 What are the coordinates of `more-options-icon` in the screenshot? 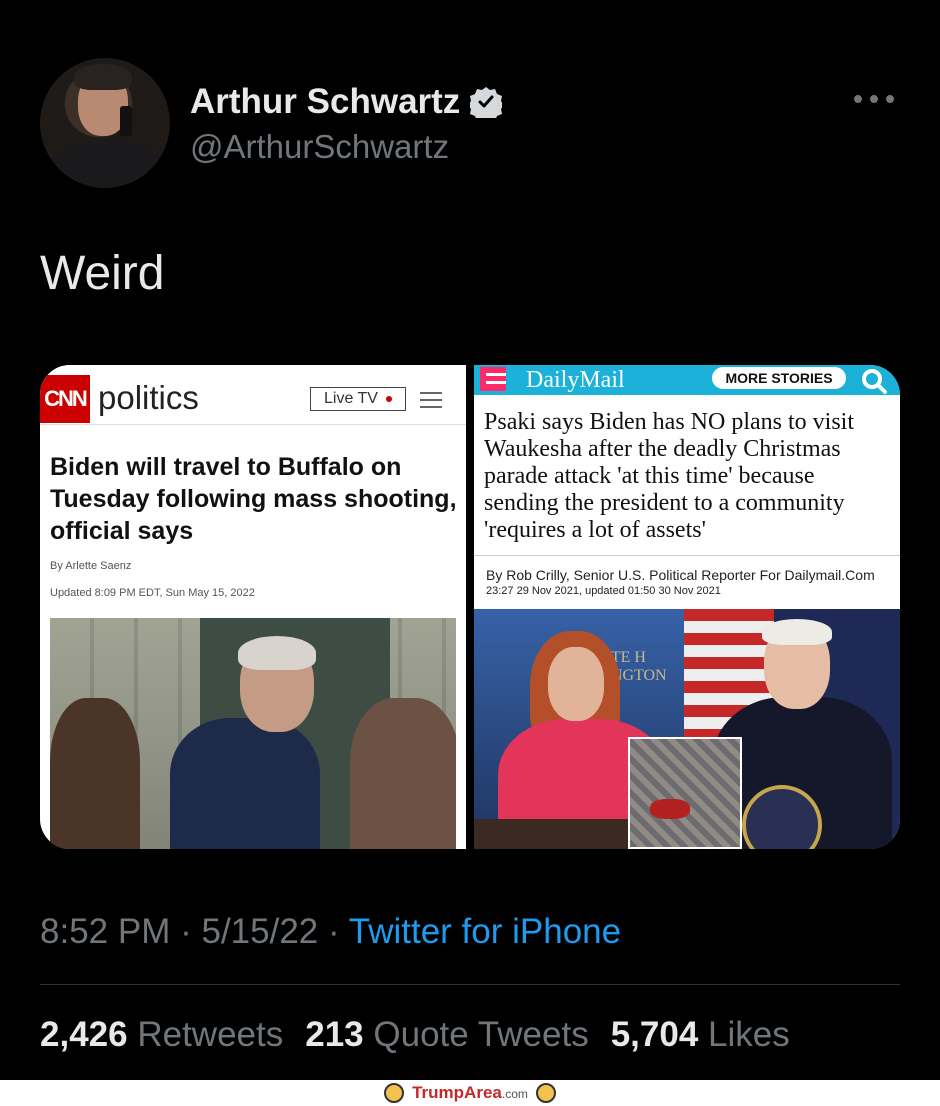 It's located at (874, 99).